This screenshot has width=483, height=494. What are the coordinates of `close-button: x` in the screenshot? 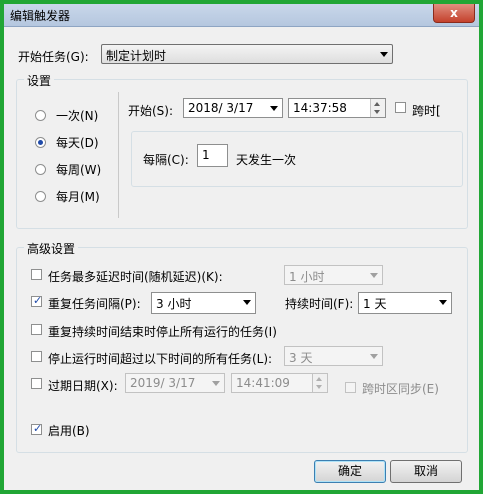 It's located at (454, 13).